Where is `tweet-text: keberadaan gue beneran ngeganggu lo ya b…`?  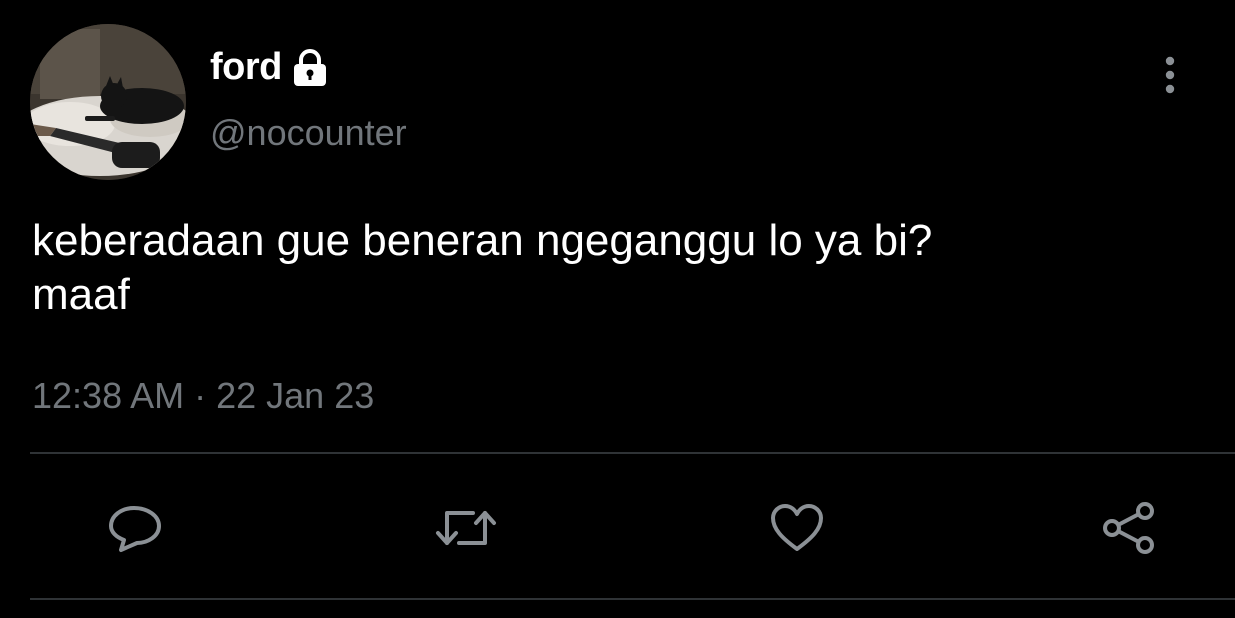 tweet-text: keberadaan gue beneran ngeganggu lo ya b… is located at coordinates (482, 267).